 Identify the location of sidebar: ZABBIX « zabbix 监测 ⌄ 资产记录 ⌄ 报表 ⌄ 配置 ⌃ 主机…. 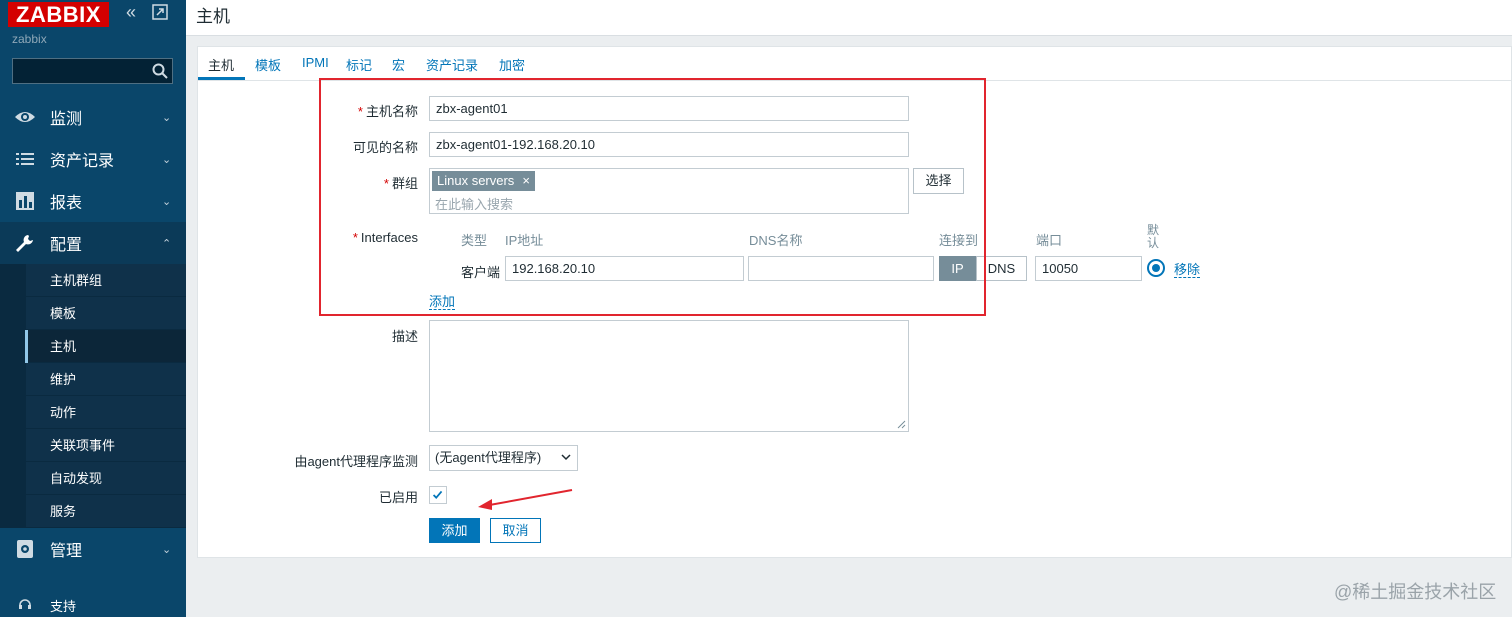
(93, 308).